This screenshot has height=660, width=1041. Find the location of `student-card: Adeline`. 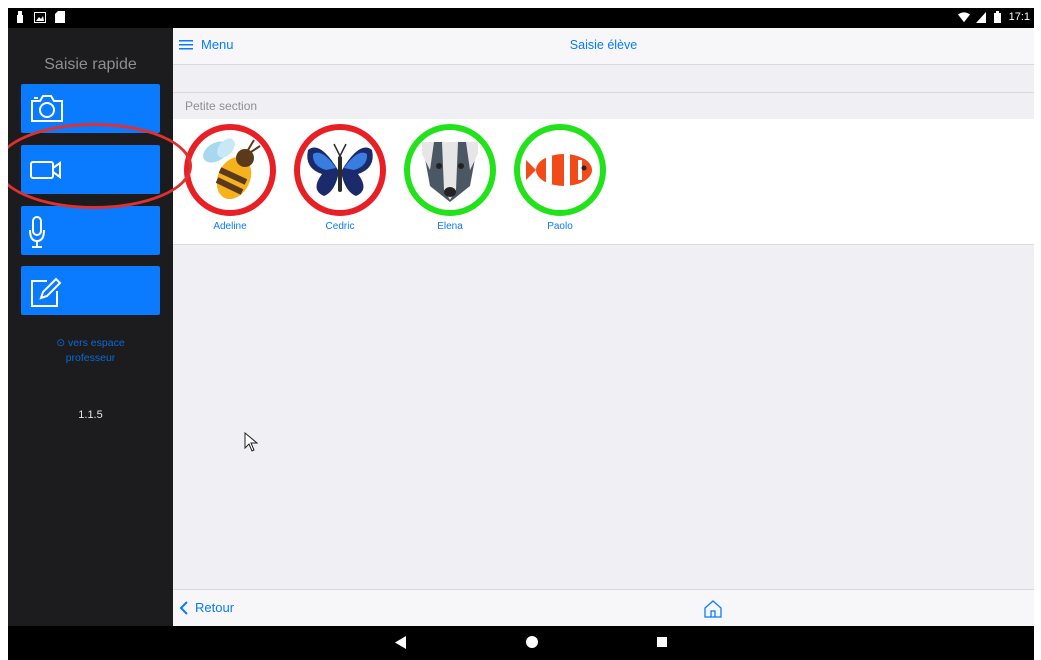

student-card: Adeline is located at coordinates (230, 180).